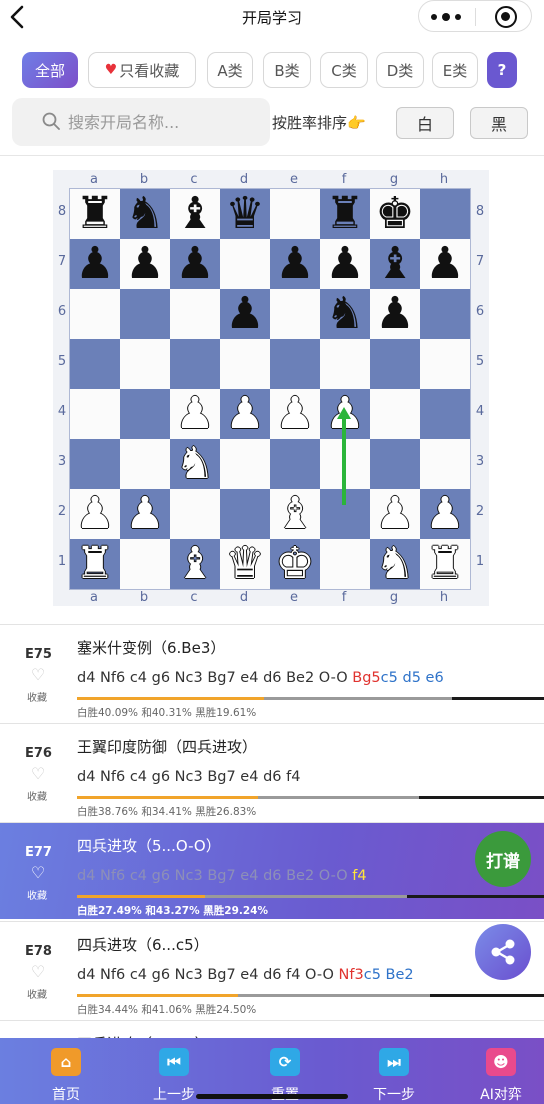 The image size is (544, 1104). I want to click on favorite-label: 收藏, so click(37, 698).